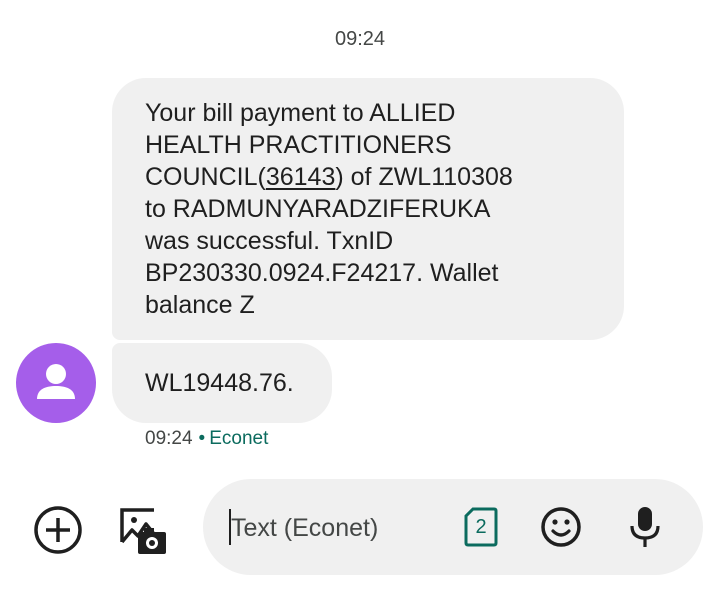 Image resolution: width=720 pixels, height=592 pixels. What do you see at coordinates (360, 39) in the screenshot?
I see `date-header: 09:24` at bounding box center [360, 39].